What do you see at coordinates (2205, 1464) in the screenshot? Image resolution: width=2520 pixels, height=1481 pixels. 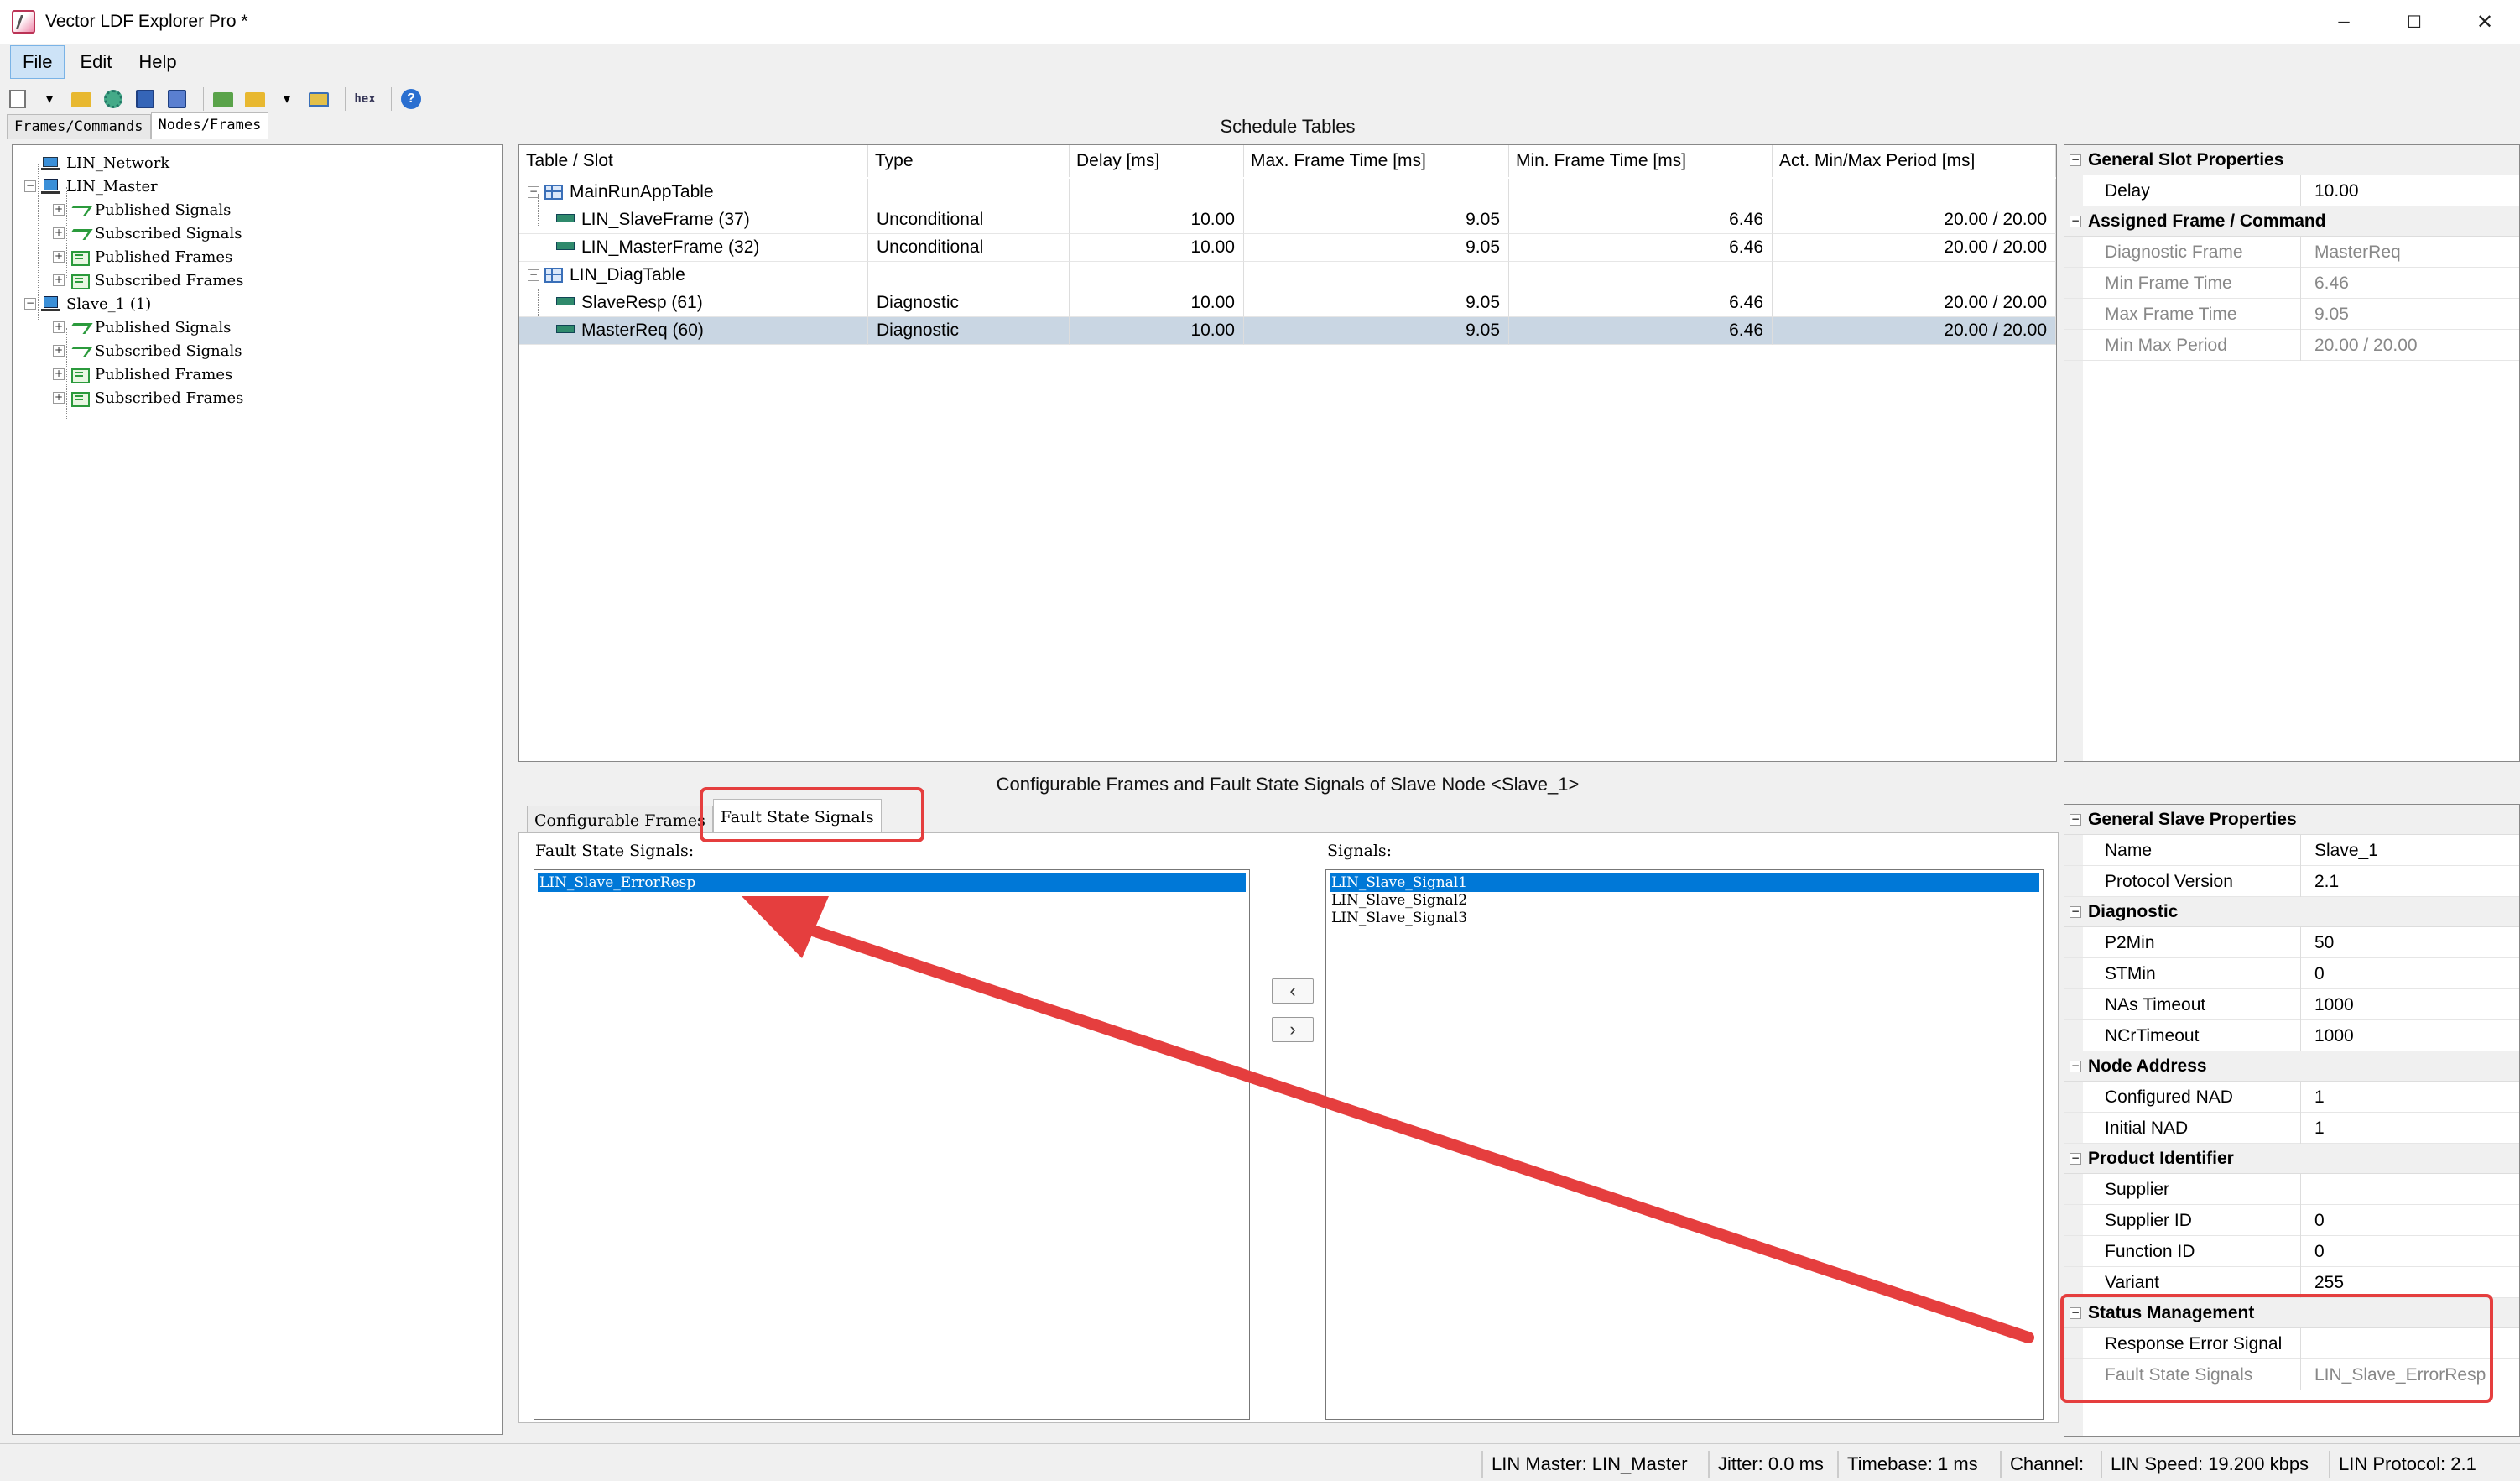 I see `status-lin-speed: LIN Speed: 19.200 kbps` at bounding box center [2205, 1464].